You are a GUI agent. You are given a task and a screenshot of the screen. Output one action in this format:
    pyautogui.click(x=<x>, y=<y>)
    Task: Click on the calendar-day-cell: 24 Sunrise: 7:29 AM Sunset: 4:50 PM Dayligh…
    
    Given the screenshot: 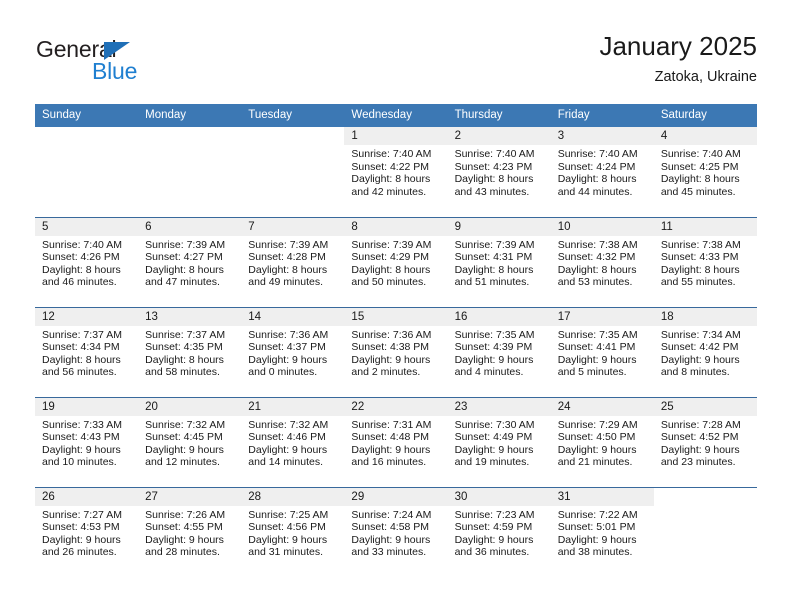 What is the action you would take?
    pyautogui.click(x=602, y=441)
    